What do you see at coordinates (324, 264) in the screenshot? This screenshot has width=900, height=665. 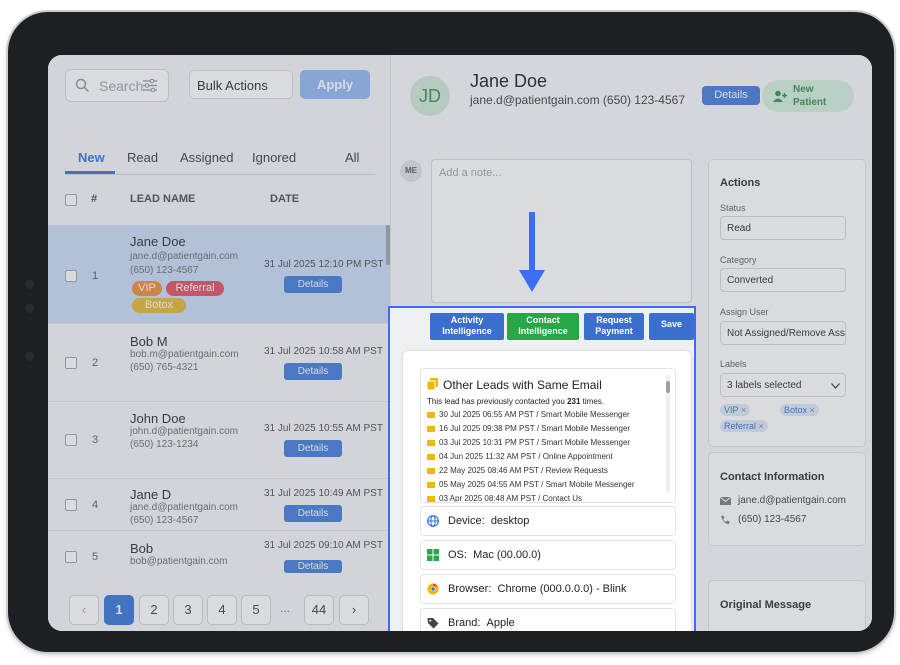 I see `lead-date: 31 Jul 2025 12:10 PM PST` at bounding box center [324, 264].